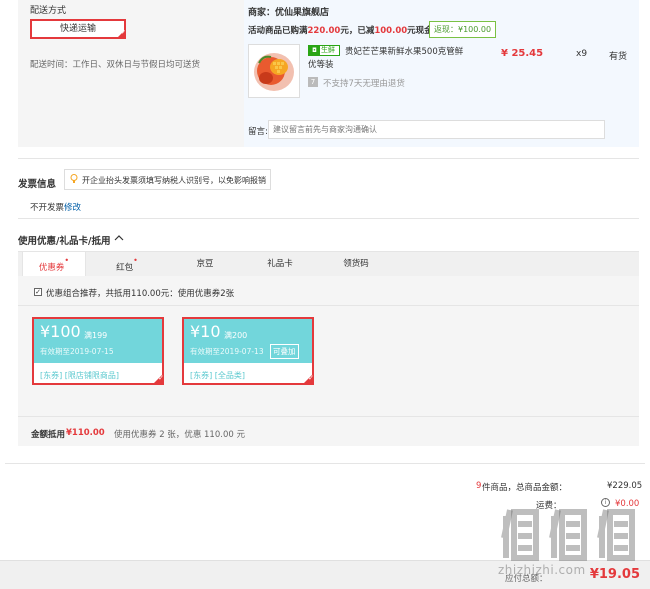 The width and height of the screenshot is (650, 589). What do you see at coordinates (179, 435) in the screenshot?
I see `summary-description: 使用优惠券 2 张，优惠 110.00 元` at bounding box center [179, 435].